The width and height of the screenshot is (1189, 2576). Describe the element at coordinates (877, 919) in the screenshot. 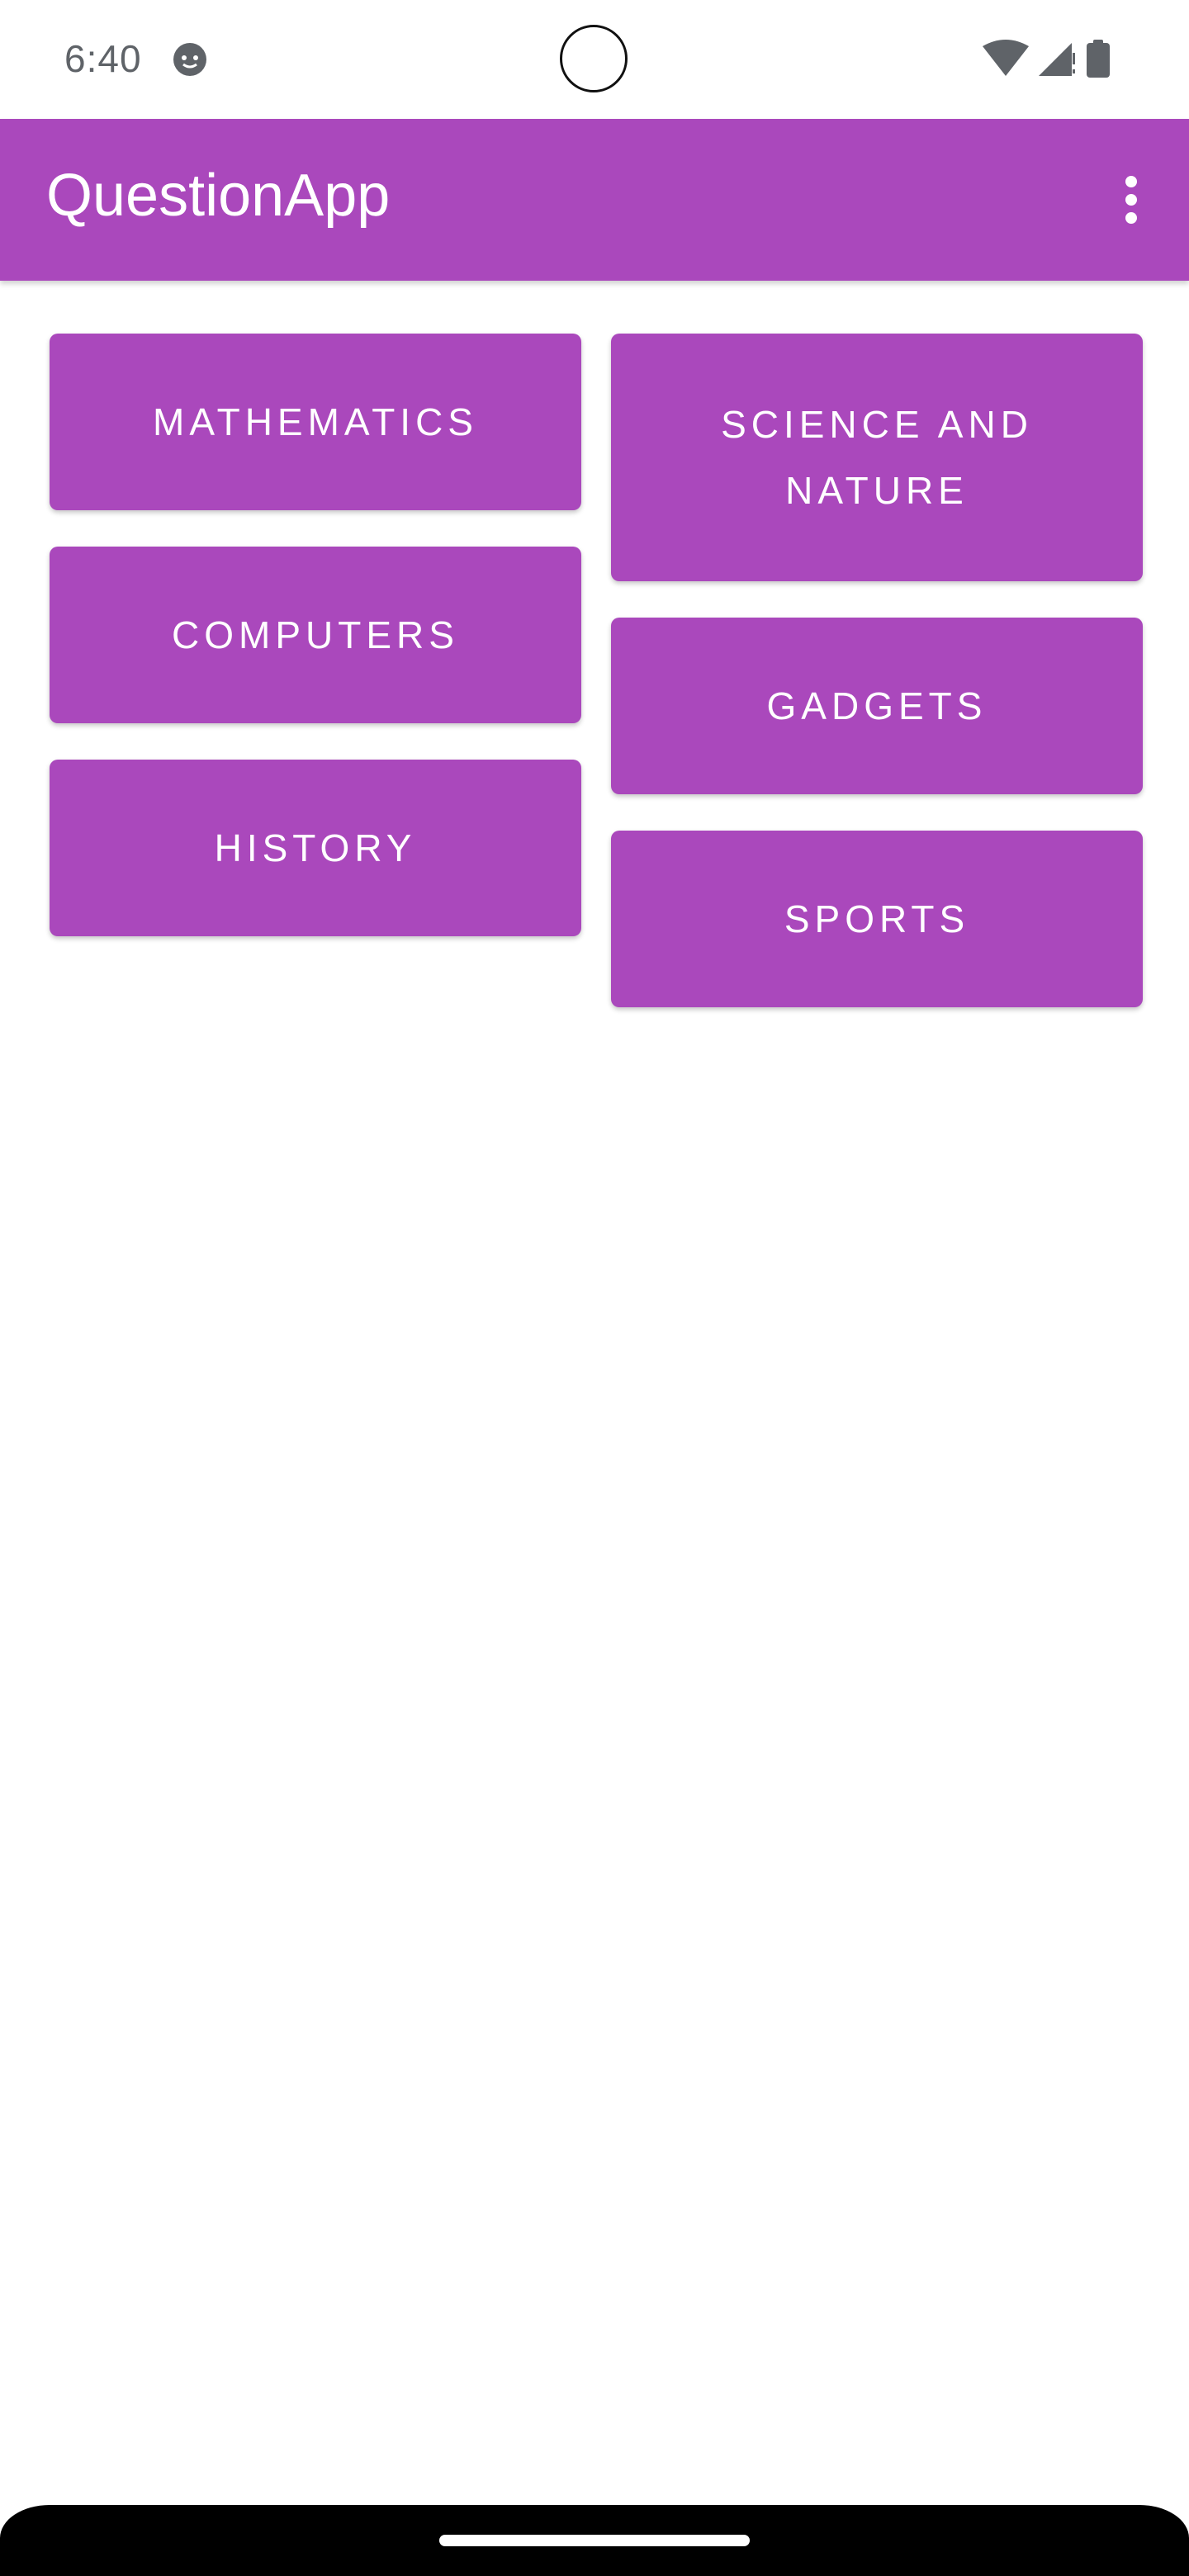

I see `category-button-sports: SPORTS` at that location.